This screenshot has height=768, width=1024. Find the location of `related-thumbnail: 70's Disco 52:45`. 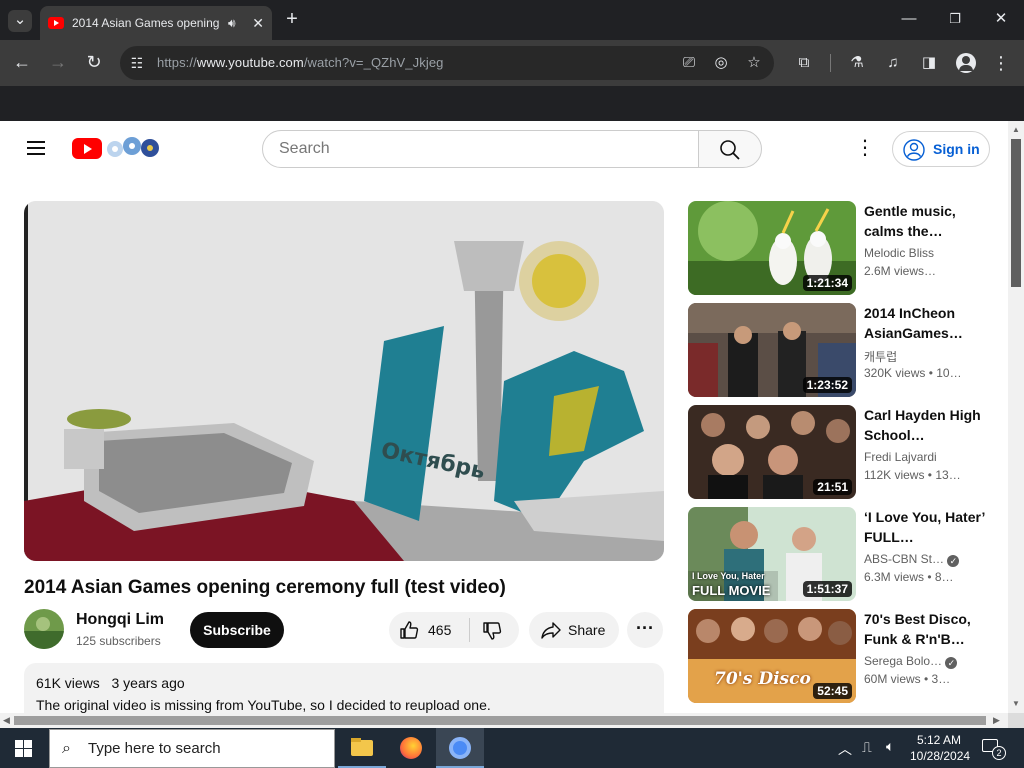

related-thumbnail: 70's Disco 52:45 is located at coordinates (772, 656).